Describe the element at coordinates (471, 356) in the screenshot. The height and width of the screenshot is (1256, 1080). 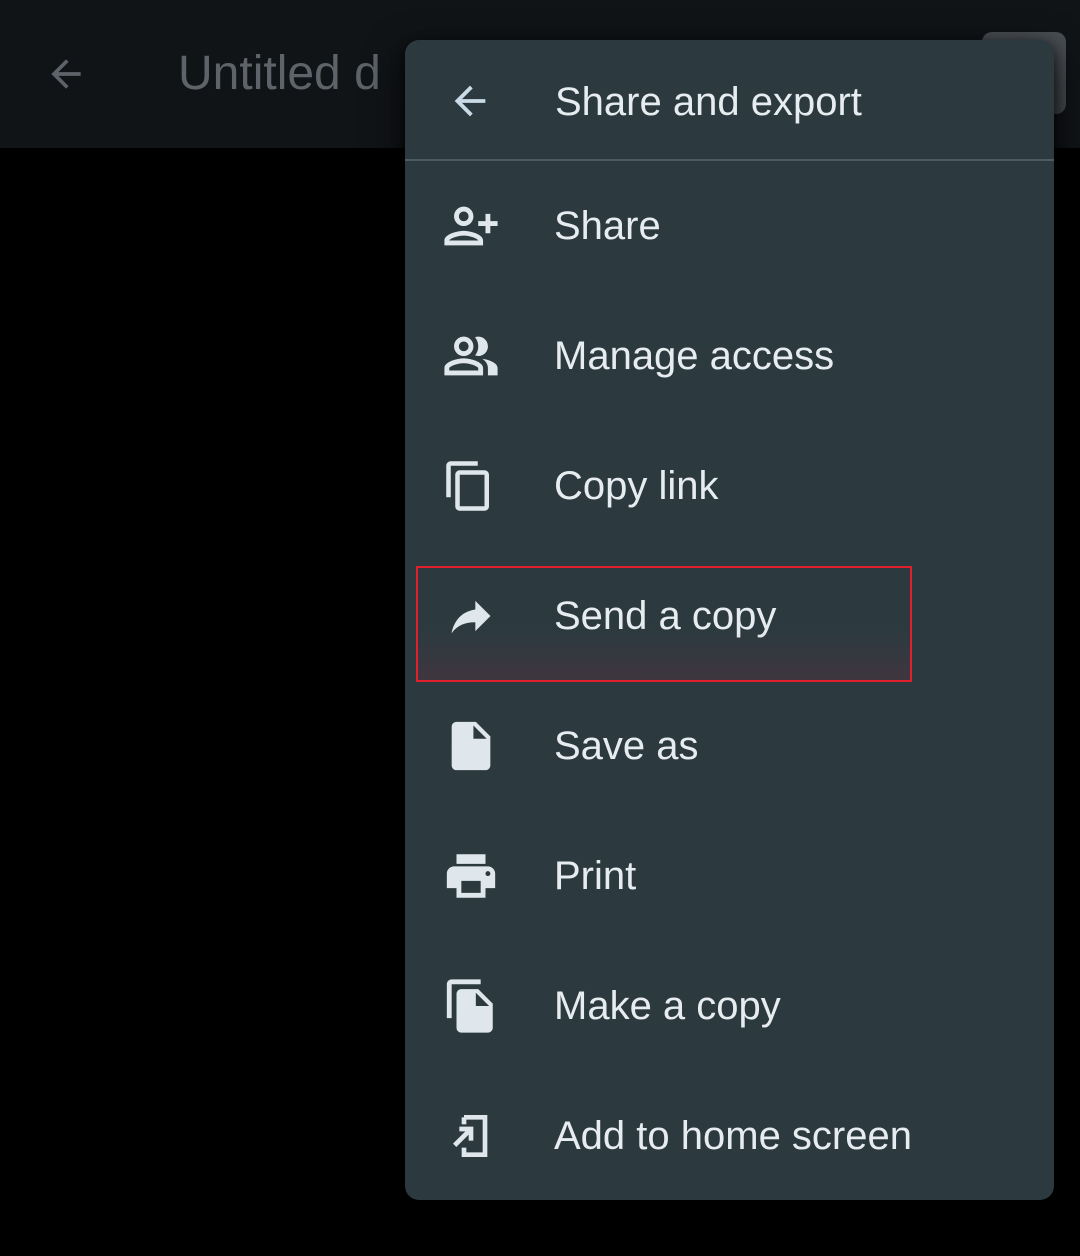
I see `people-icon` at that location.